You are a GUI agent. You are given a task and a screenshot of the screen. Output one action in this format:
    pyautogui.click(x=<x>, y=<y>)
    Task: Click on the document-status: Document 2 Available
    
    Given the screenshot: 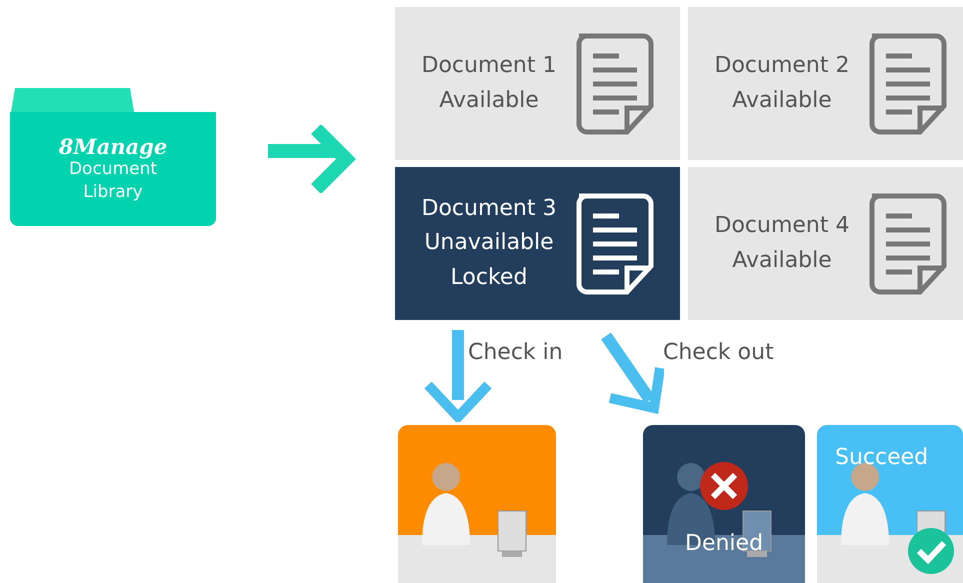 What is the action you would take?
    pyautogui.click(x=782, y=83)
    